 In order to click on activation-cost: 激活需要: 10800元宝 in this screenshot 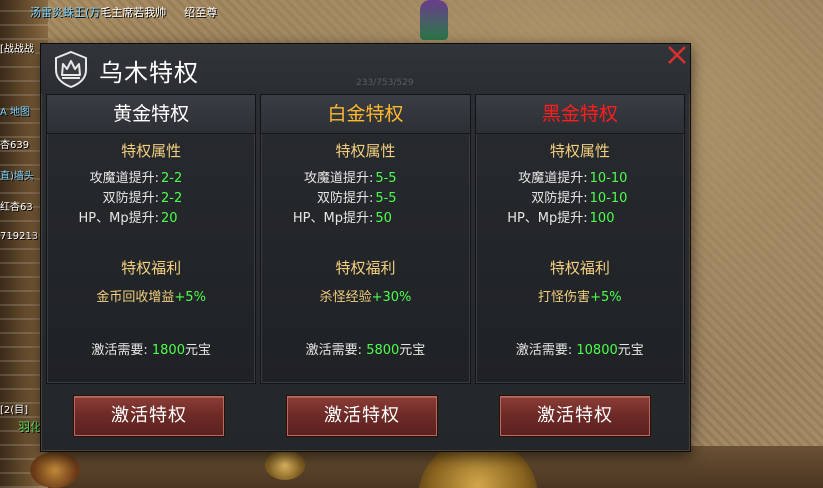, I will do `click(580, 348)`.